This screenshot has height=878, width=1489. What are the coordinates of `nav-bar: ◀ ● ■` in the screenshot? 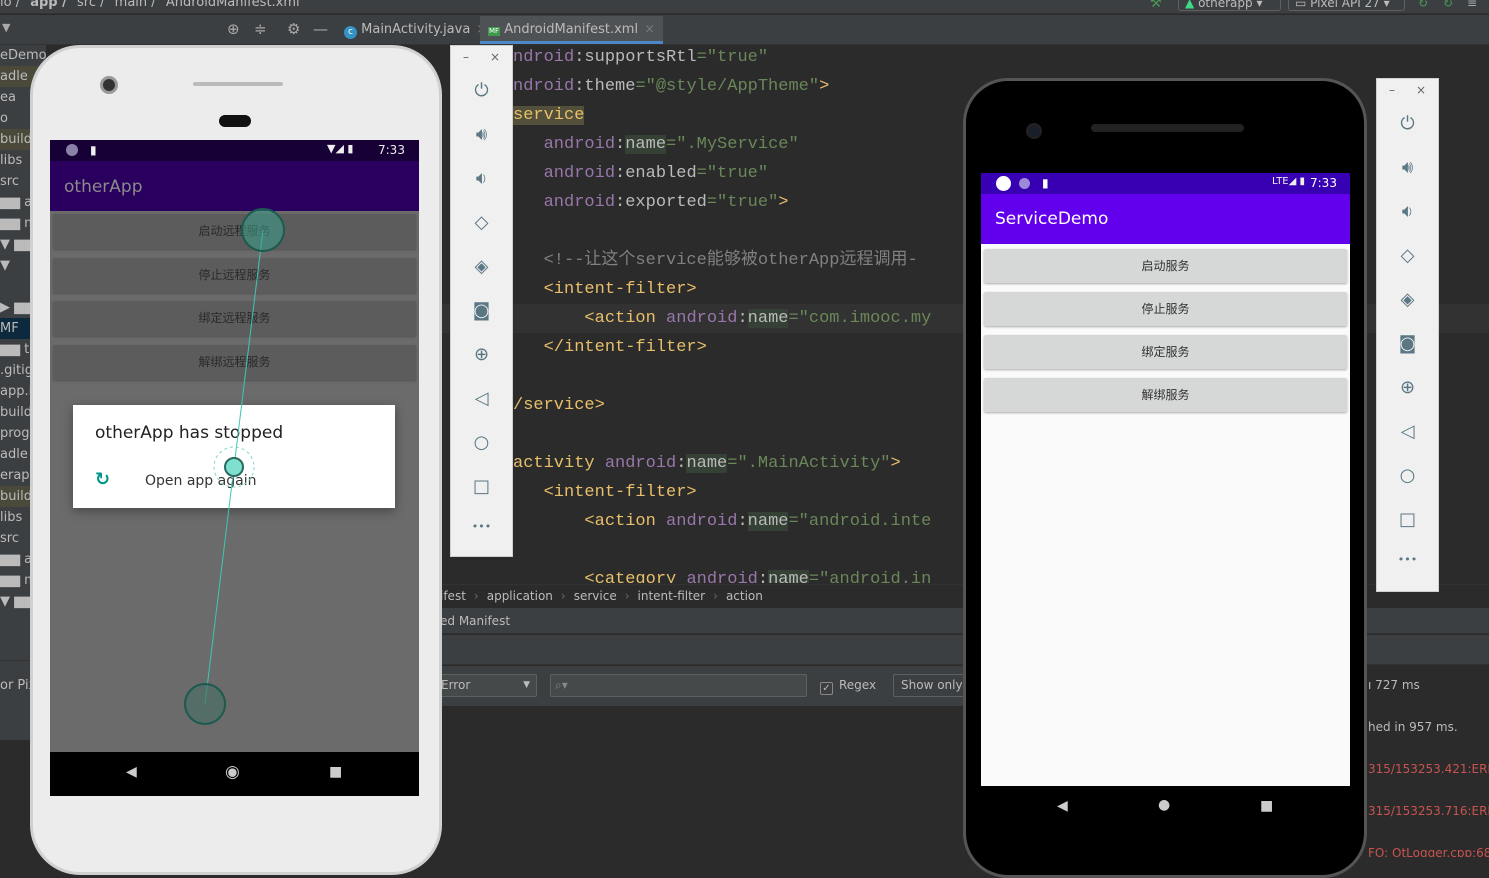 It's located at (1165, 821).